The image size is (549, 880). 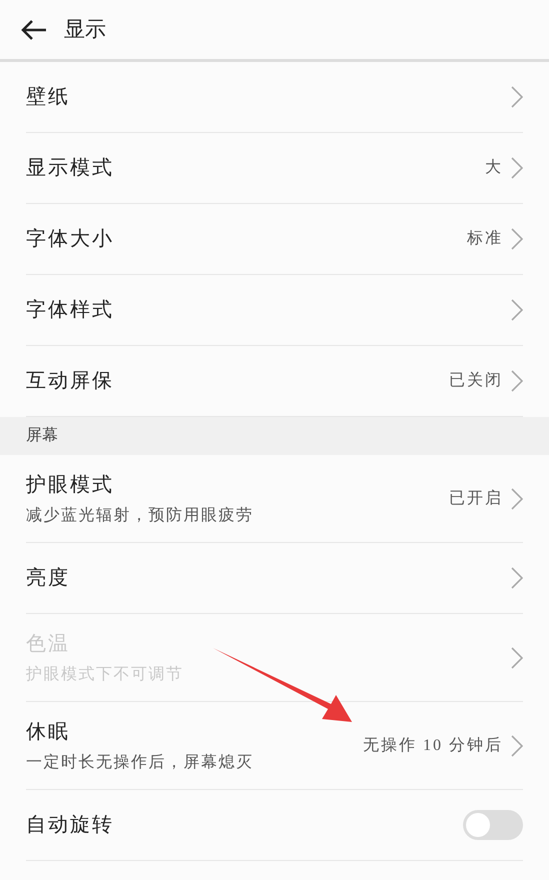 What do you see at coordinates (274, 499) in the screenshot?
I see `settings-row: 护眼模式 减少蓝光辐射，预防用眼疲劳 已开启` at bounding box center [274, 499].